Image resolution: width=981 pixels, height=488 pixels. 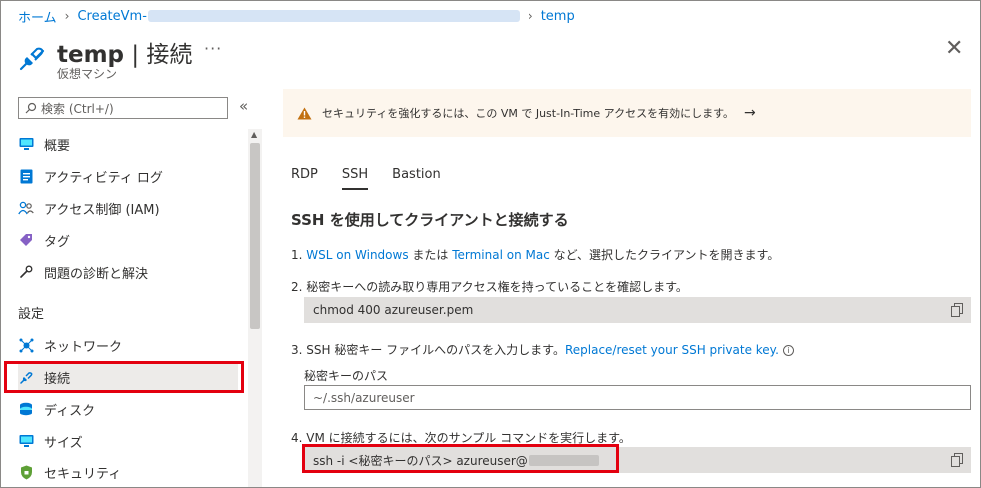 What do you see at coordinates (255, 236) in the screenshot?
I see `sidebar-scrollbar-thumb` at bounding box center [255, 236].